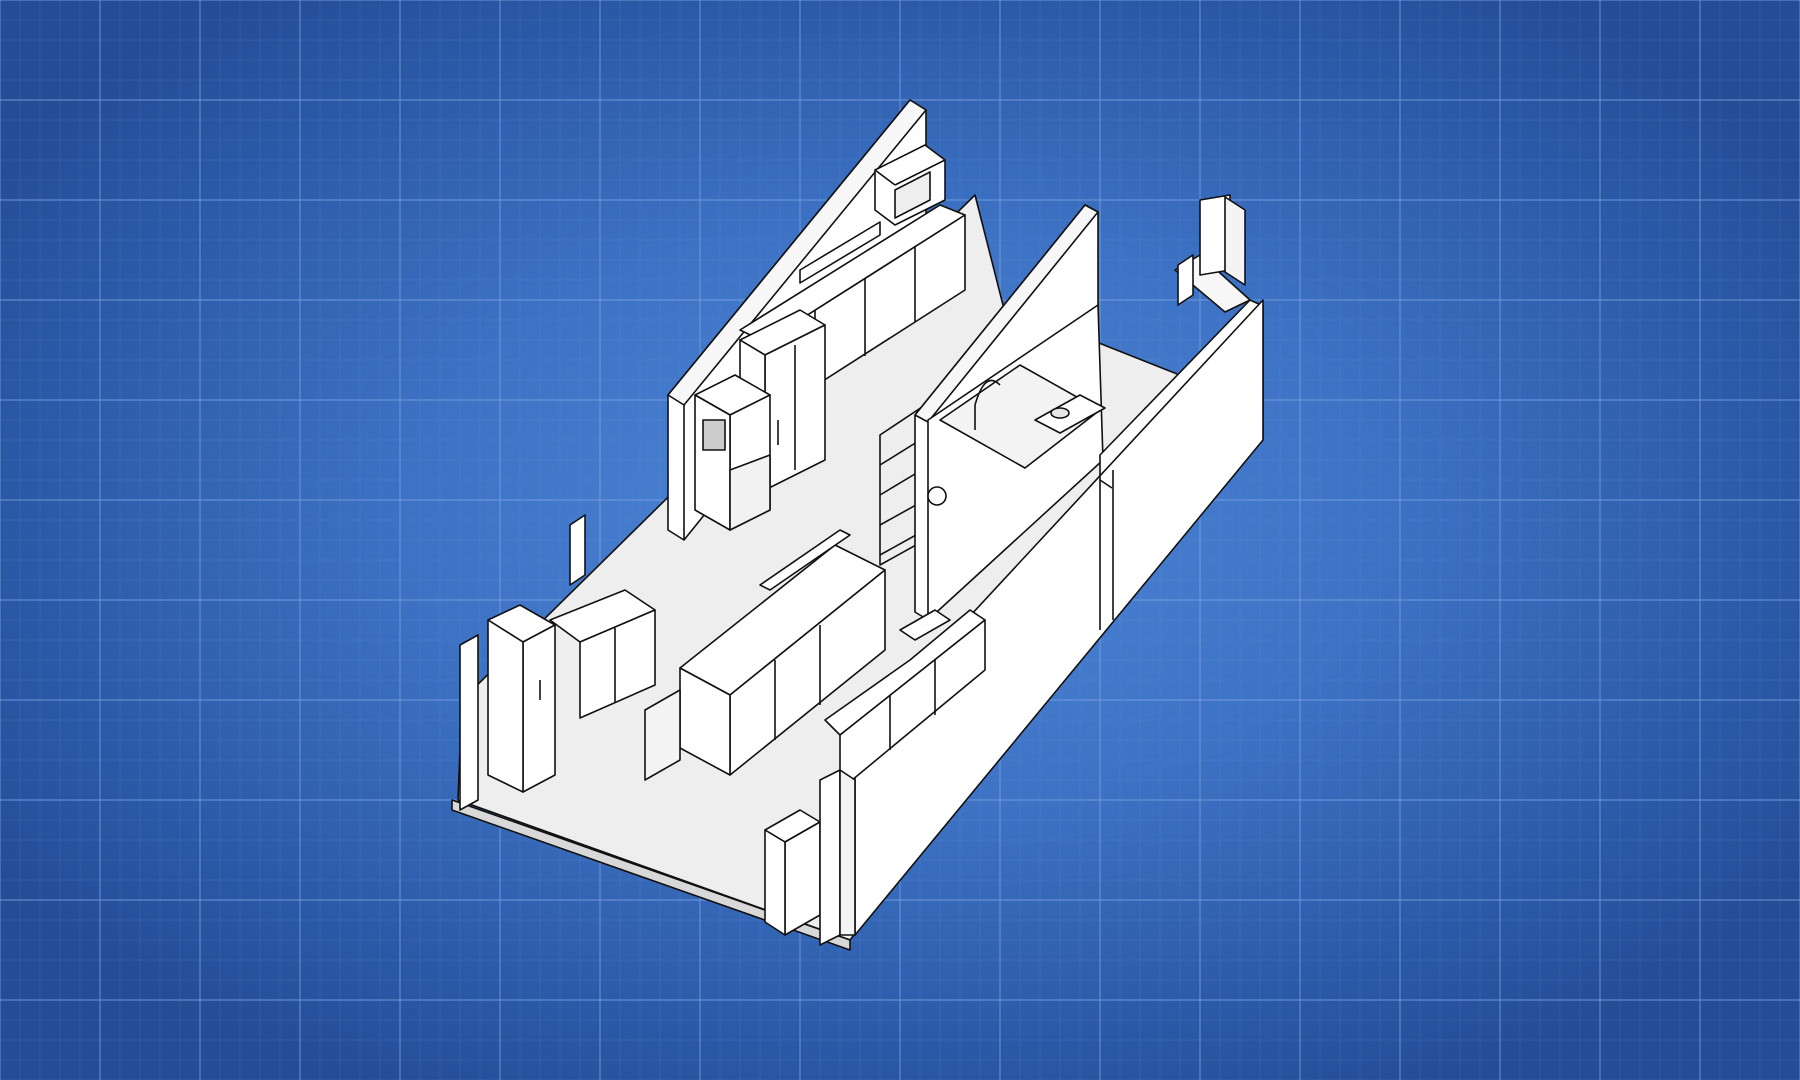 The image size is (1800, 1080). I want to click on front-left-wall, so click(469, 722).